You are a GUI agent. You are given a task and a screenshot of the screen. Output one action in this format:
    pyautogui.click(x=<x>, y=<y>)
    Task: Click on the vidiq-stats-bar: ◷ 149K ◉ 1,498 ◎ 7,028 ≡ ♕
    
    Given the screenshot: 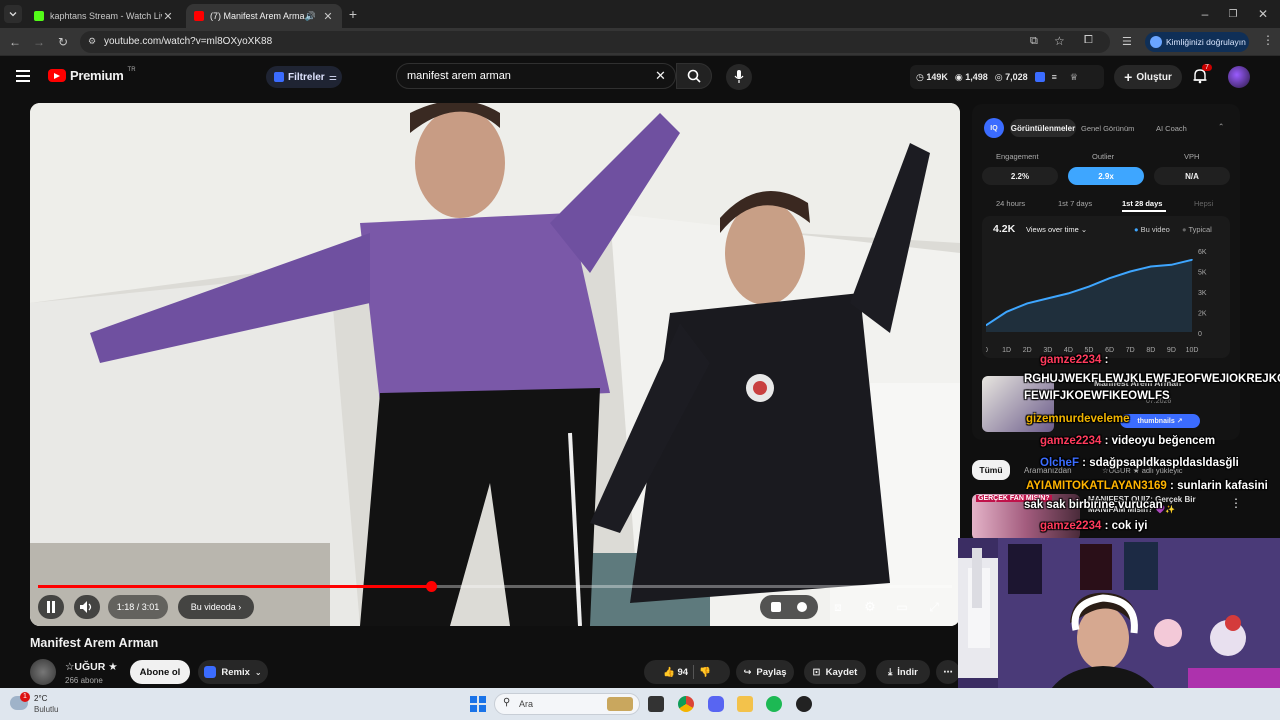 What is the action you would take?
    pyautogui.click(x=1007, y=77)
    